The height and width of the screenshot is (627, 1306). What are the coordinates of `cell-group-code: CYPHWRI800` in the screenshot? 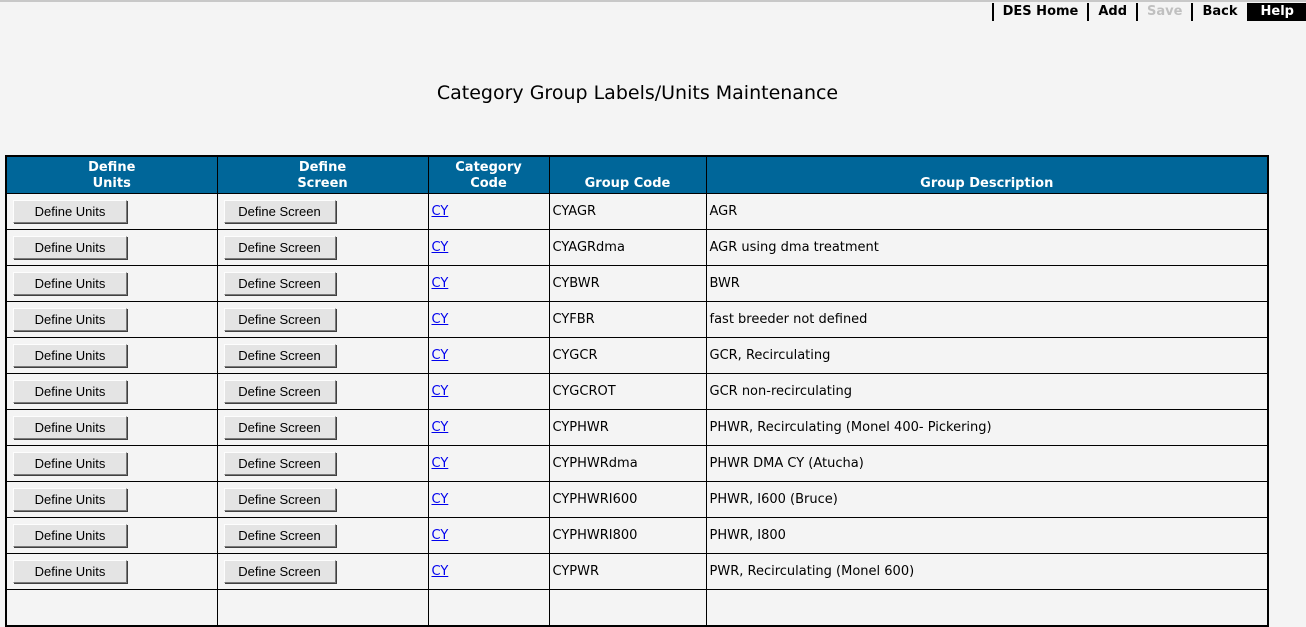 It's located at (627, 535).